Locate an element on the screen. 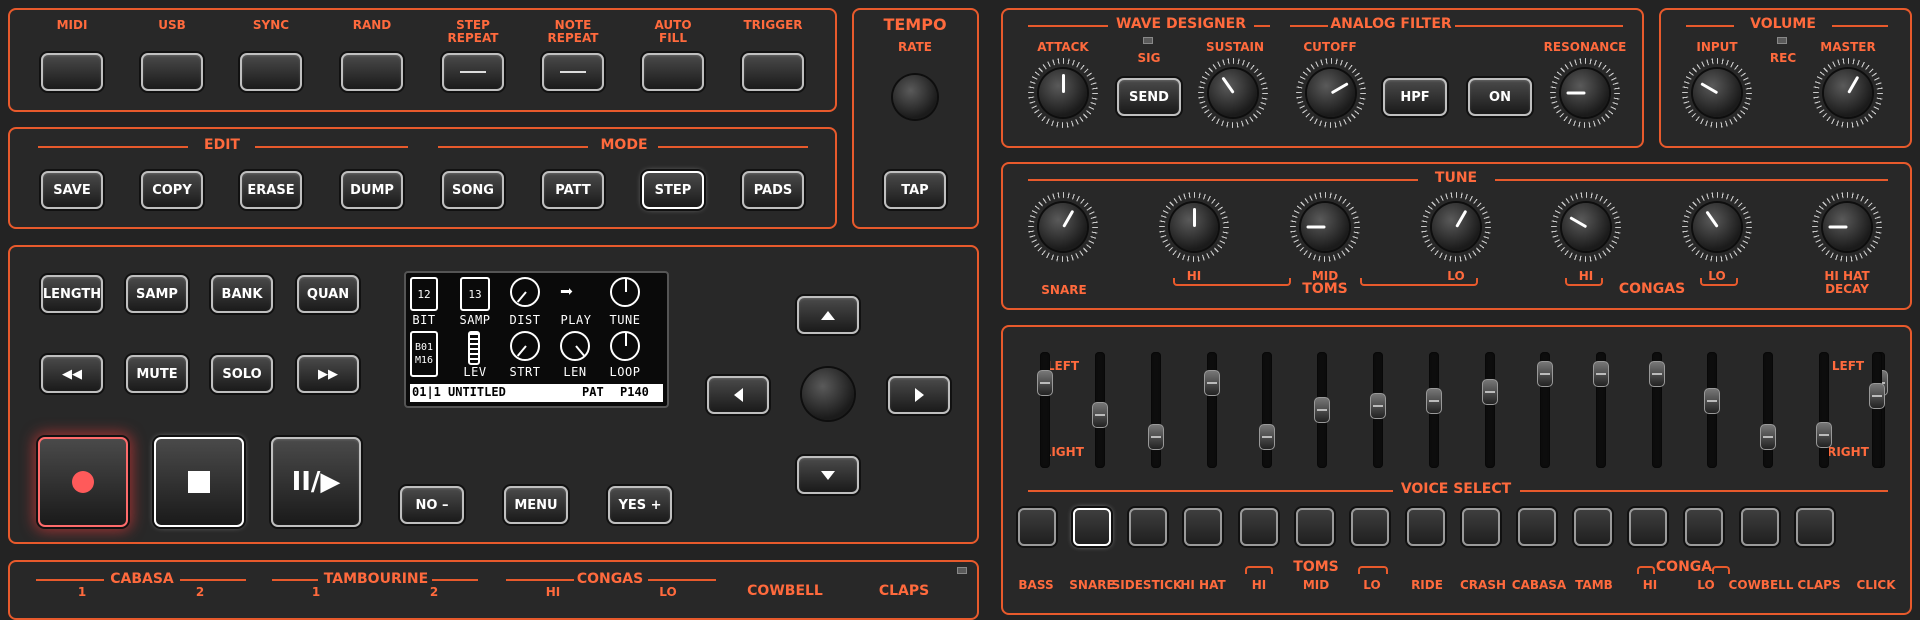 The width and height of the screenshot is (1920, 620). pause-play-button: II/▶ is located at coordinates (316, 482).